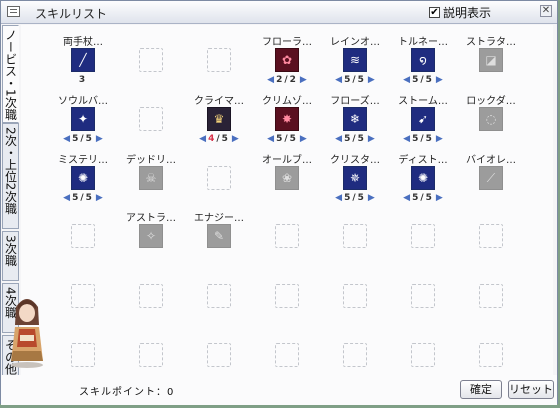 The width and height of the screenshot is (560, 408). Describe the element at coordinates (423, 60) in the screenshot. I see `tornado-icon: ໑` at that location.